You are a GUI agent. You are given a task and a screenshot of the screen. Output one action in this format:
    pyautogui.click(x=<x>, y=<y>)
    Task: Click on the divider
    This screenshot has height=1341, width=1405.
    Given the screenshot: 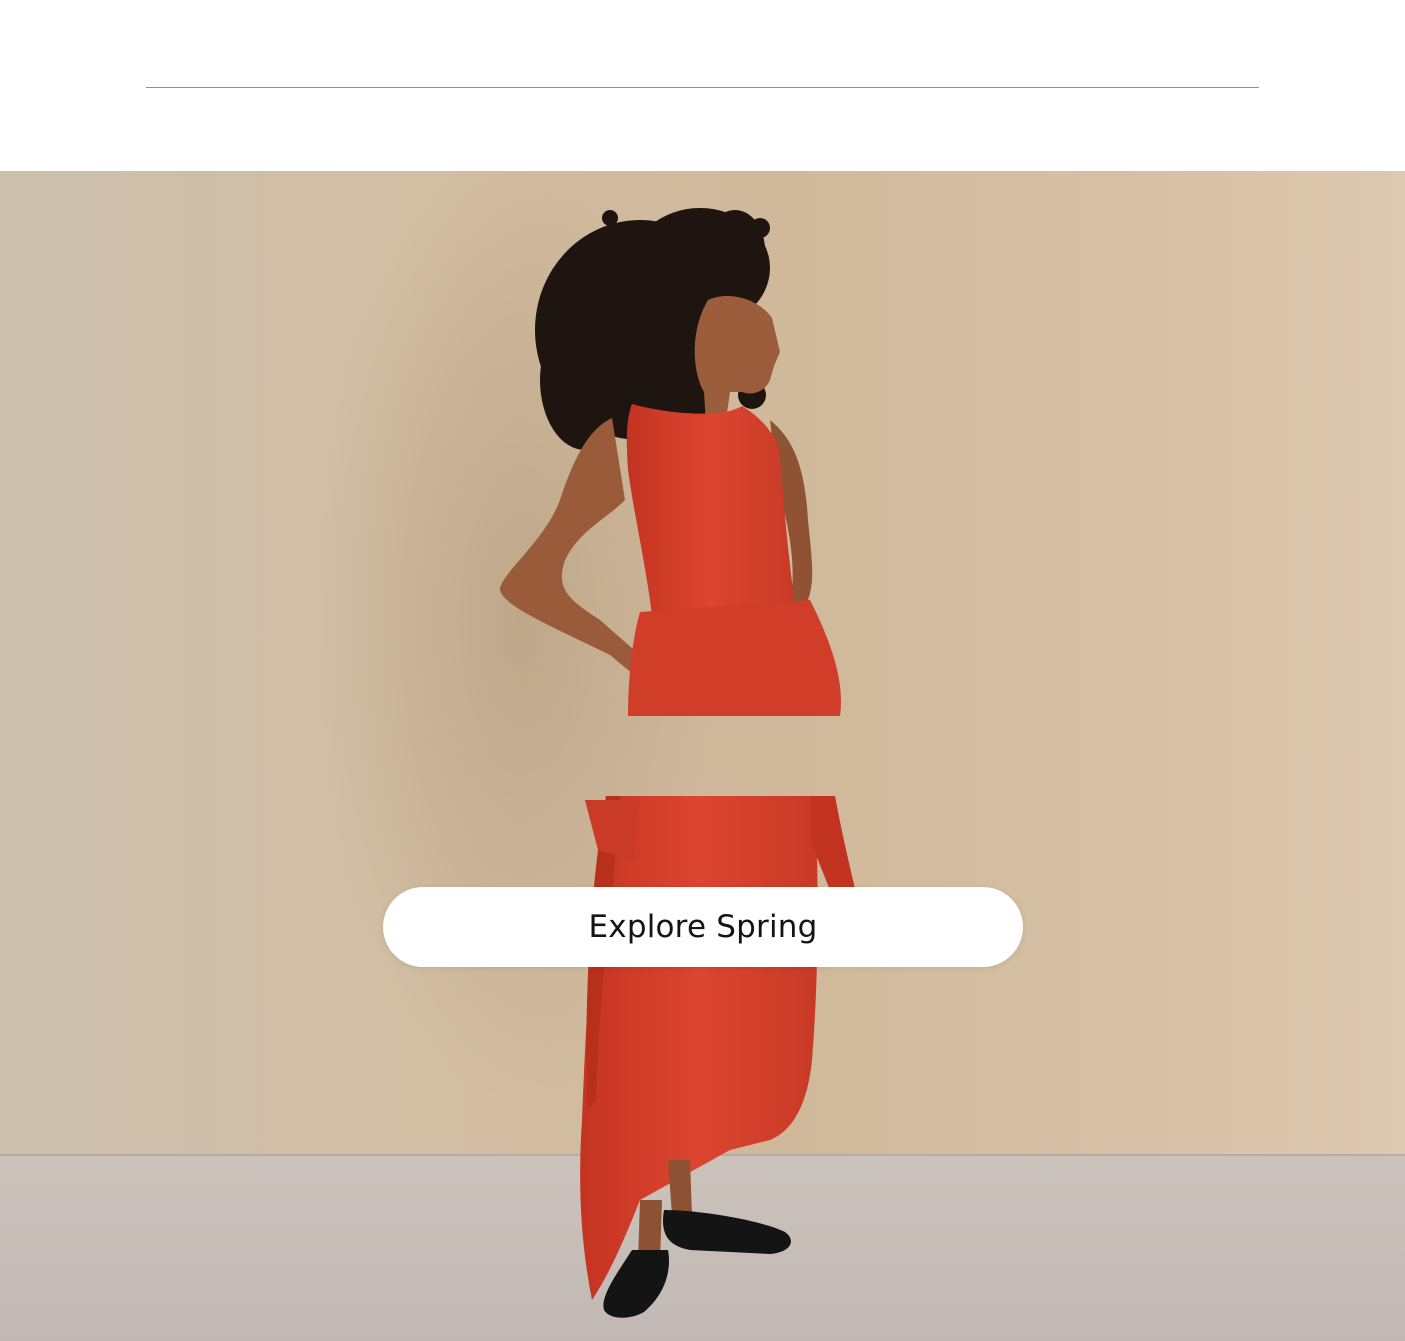 What is the action you would take?
    pyautogui.click(x=702, y=87)
    